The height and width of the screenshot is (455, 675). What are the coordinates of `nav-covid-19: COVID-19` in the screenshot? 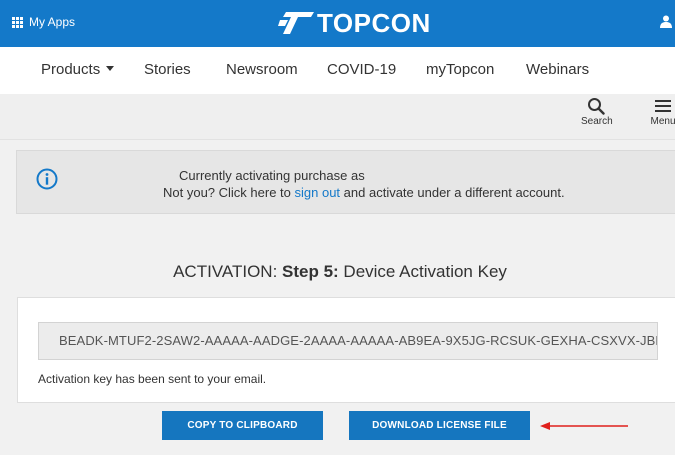 It's located at (361, 70).